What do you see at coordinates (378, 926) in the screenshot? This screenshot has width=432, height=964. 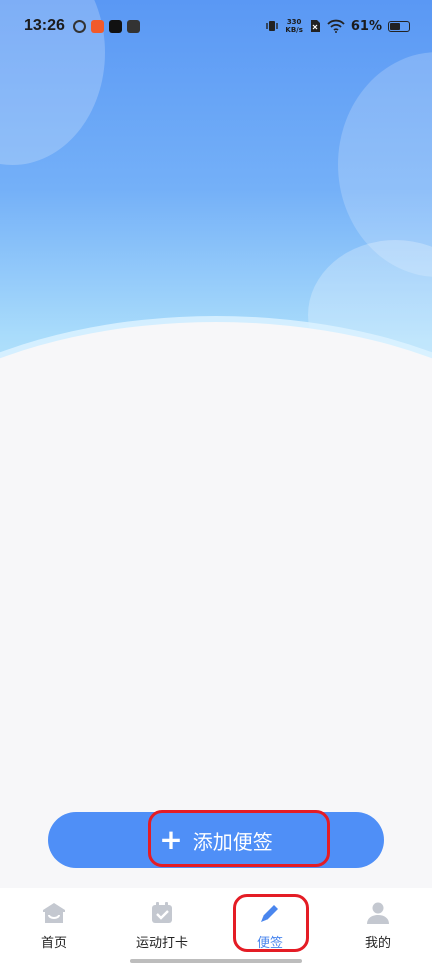 I see `tab-mine: 我的` at bounding box center [378, 926].